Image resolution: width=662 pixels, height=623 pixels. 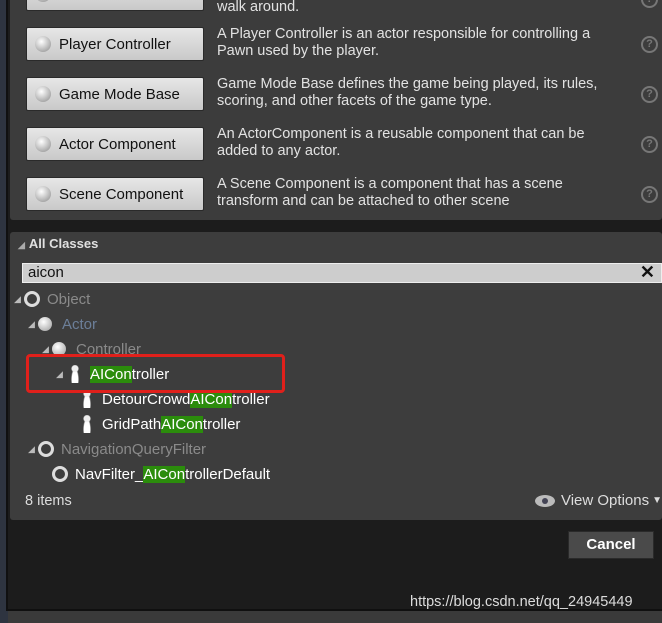 What do you see at coordinates (43, 144) in the screenshot?
I see `actor-component-icon` at bounding box center [43, 144].